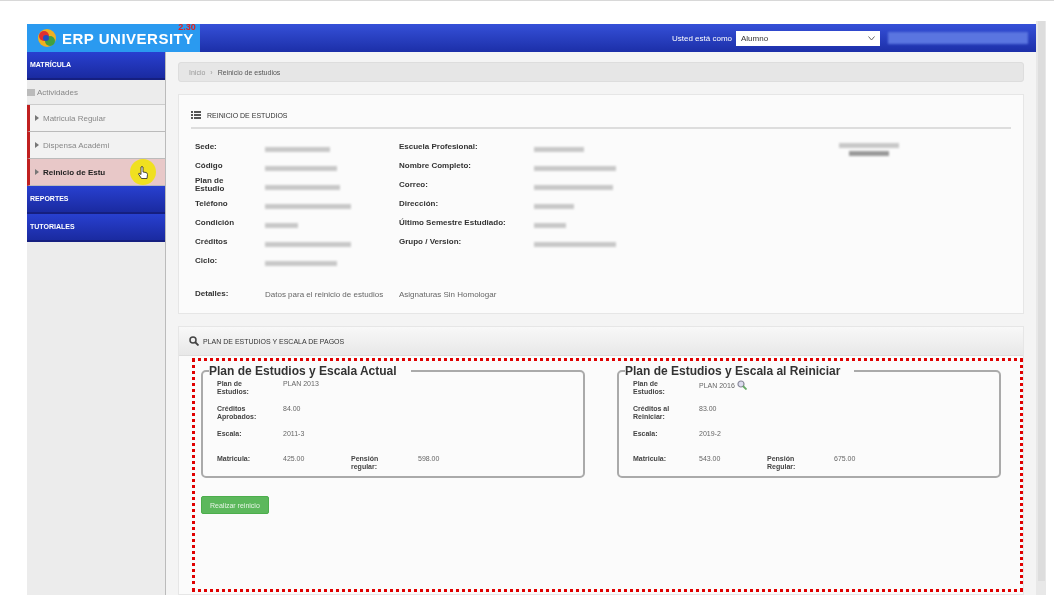 The width and height of the screenshot is (1054, 606). Describe the element at coordinates (808, 38) in the screenshot. I see `role-select: Alumno` at that location.